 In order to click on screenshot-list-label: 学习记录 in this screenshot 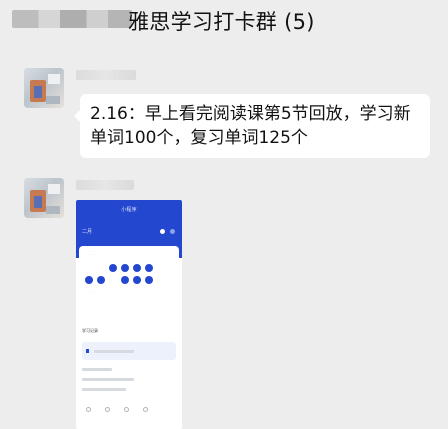, I will do `click(90, 330)`.